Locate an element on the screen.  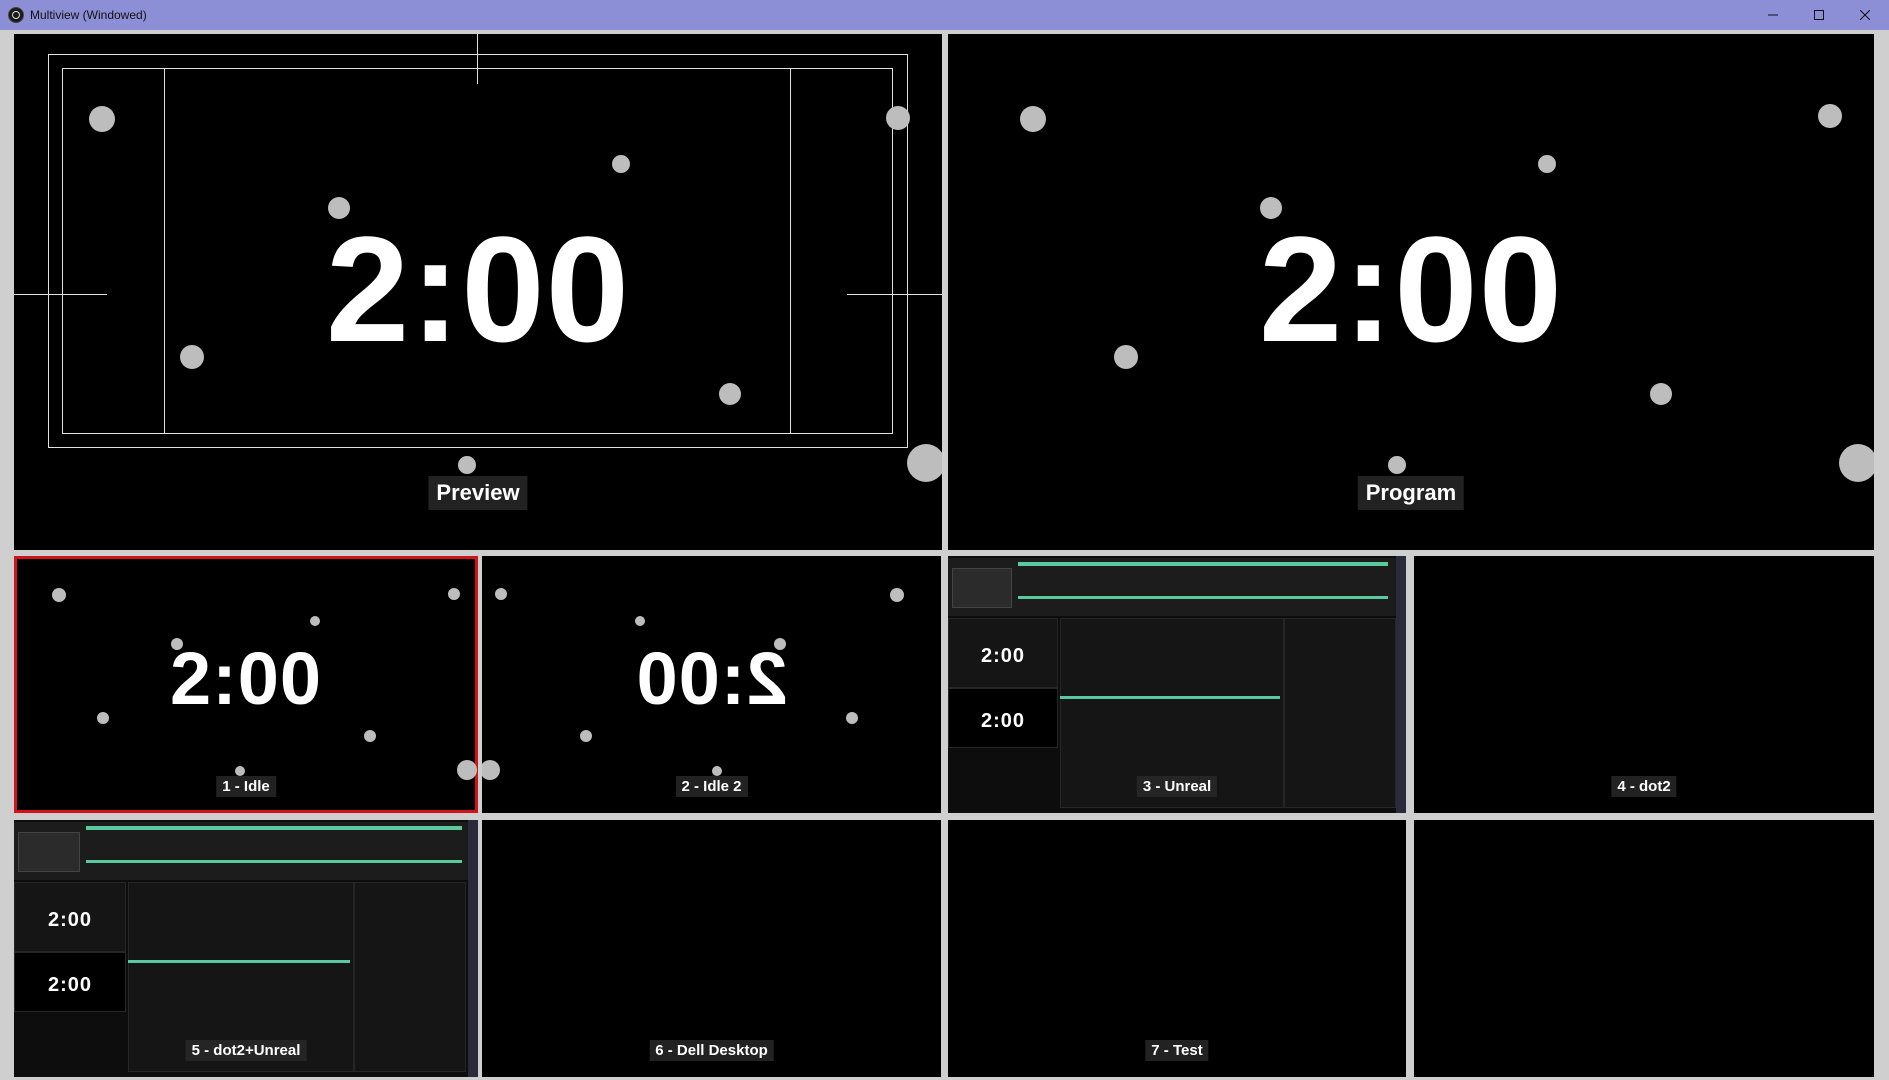
scene-5-clock-bottom: 2:00 is located at coordinates (70, 985).